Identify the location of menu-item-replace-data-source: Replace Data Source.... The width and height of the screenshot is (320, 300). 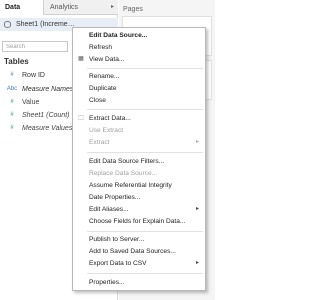
(139, 173).